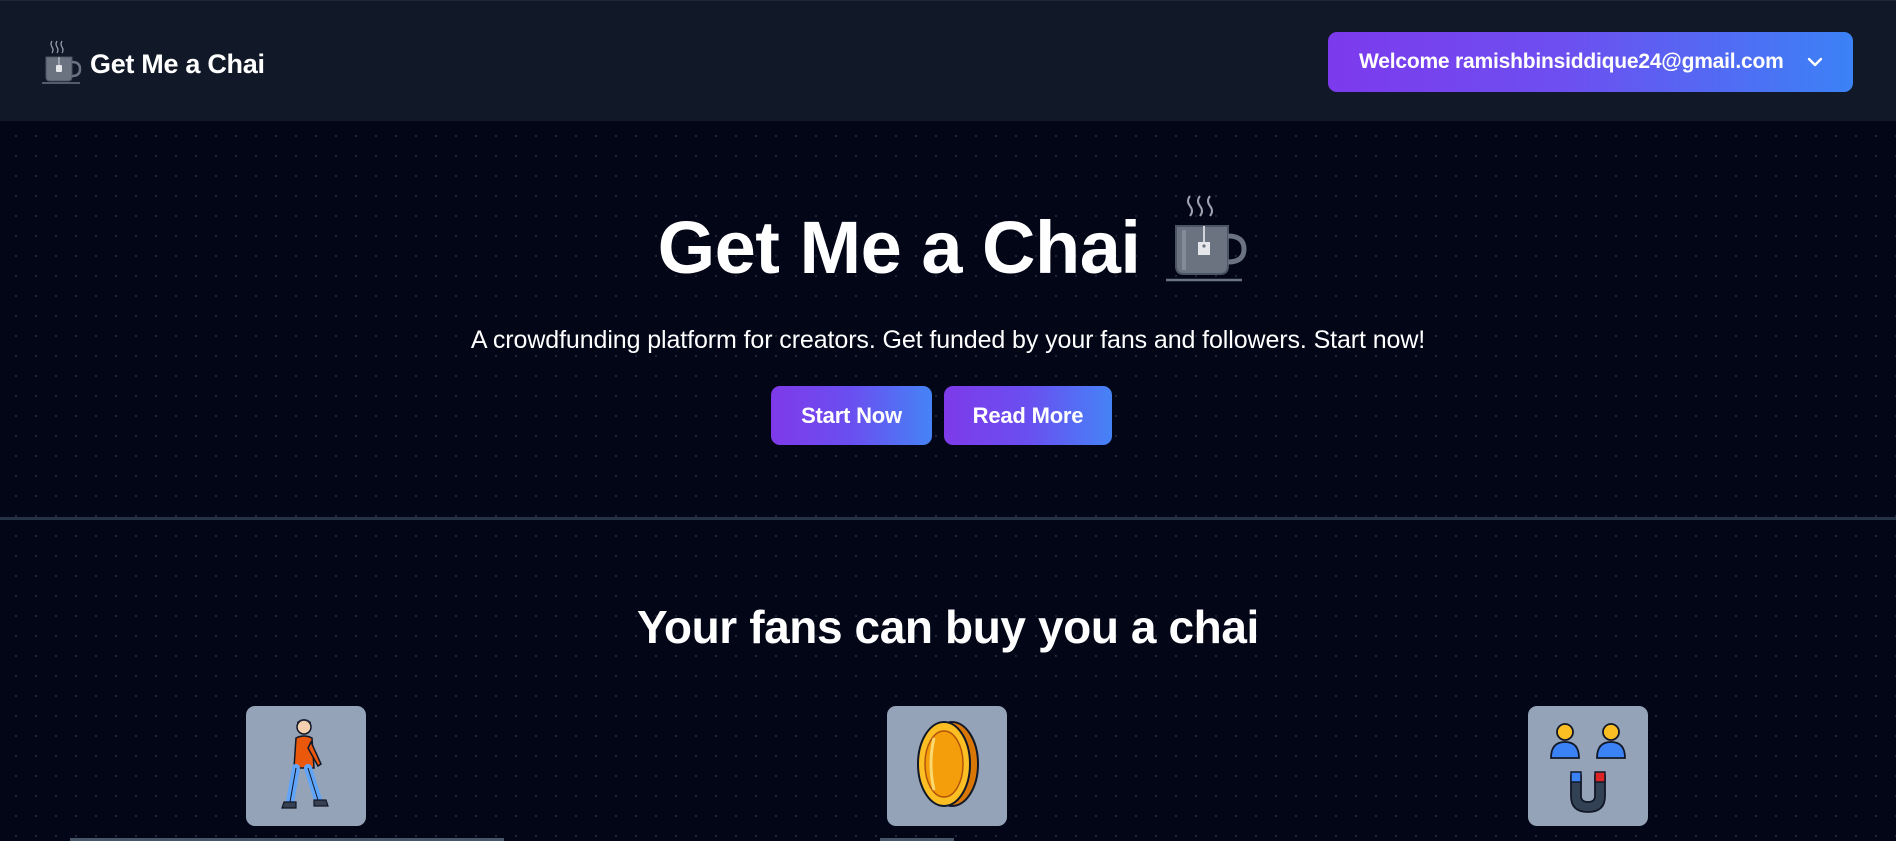 This screenshot has width=1896, height=841. What do you see at coordinates (899, 247) in the screenshot?
I see `hero-title: Get Me a Chai` at bounding box center [899, 247].